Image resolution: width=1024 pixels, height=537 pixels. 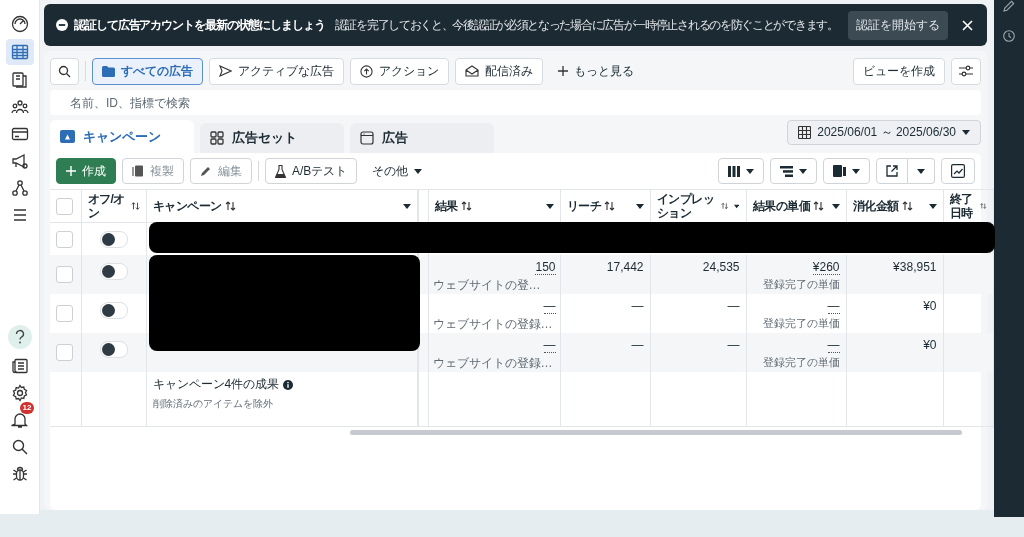 What do you see at coordinates (19, 161) in the screenshot?
I see `megaphone-icon` at bounding box center [19, 161].